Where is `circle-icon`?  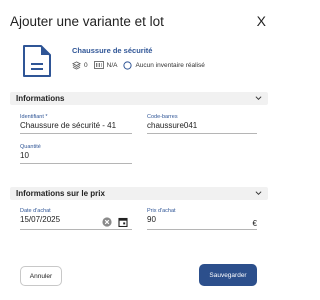 circle-icon is located at coordinates (128, 65).